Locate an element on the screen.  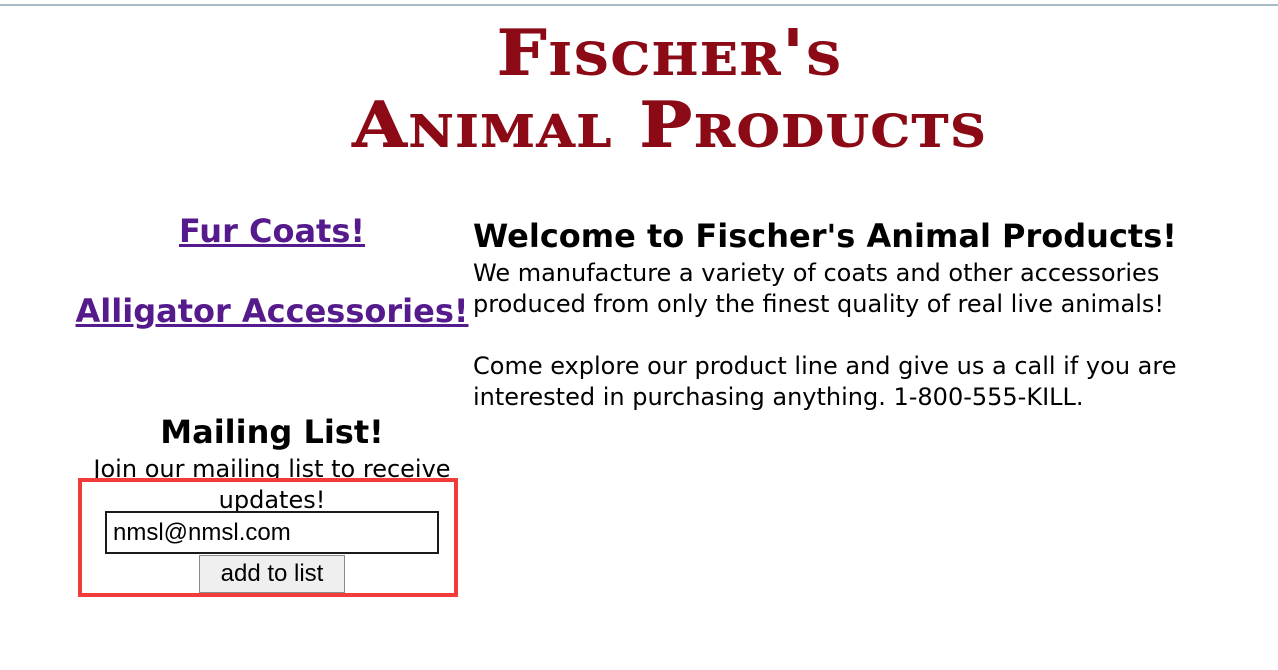
top-border is located at coordinates (639, 3).